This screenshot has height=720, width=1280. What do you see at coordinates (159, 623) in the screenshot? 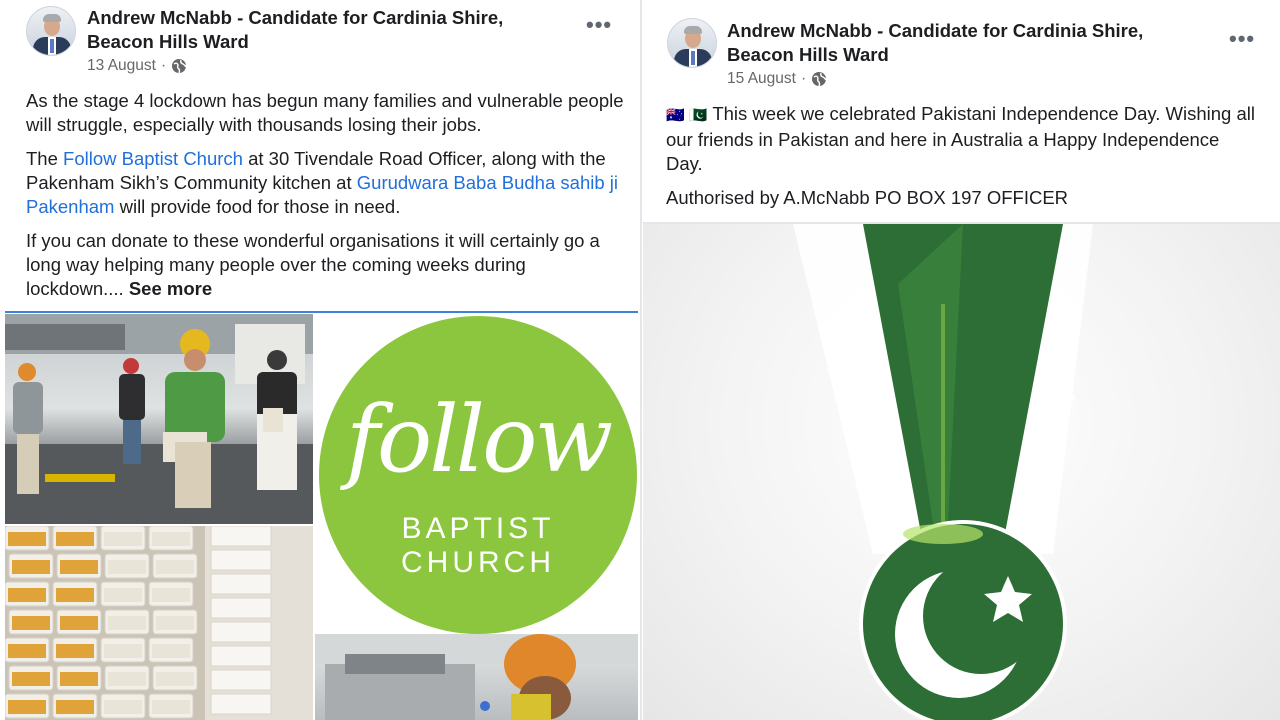
I see `food-containers-photo` at bounding box center [159, 623].